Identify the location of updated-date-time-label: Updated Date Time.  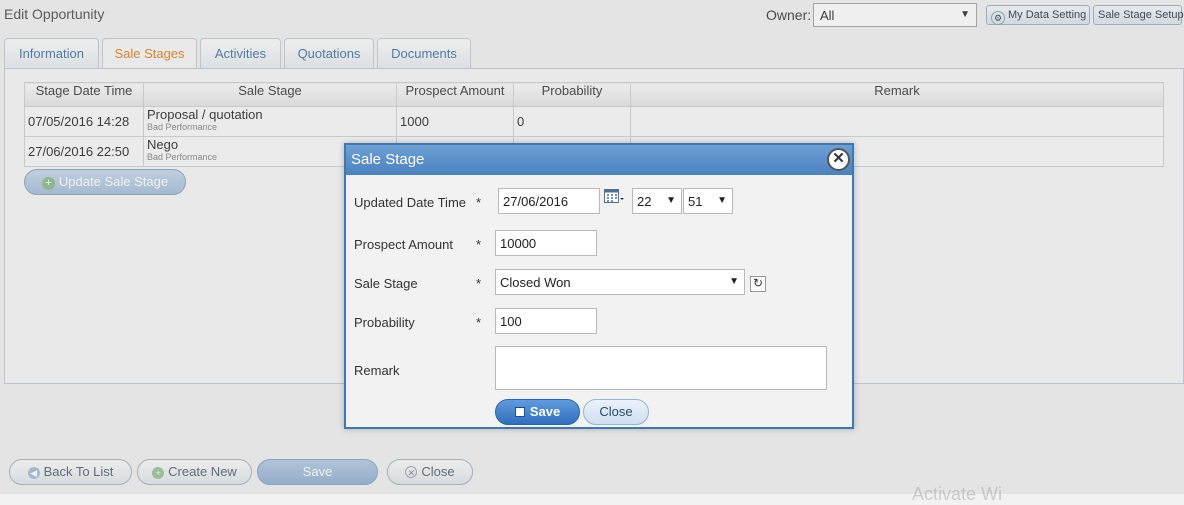
(410, 202).